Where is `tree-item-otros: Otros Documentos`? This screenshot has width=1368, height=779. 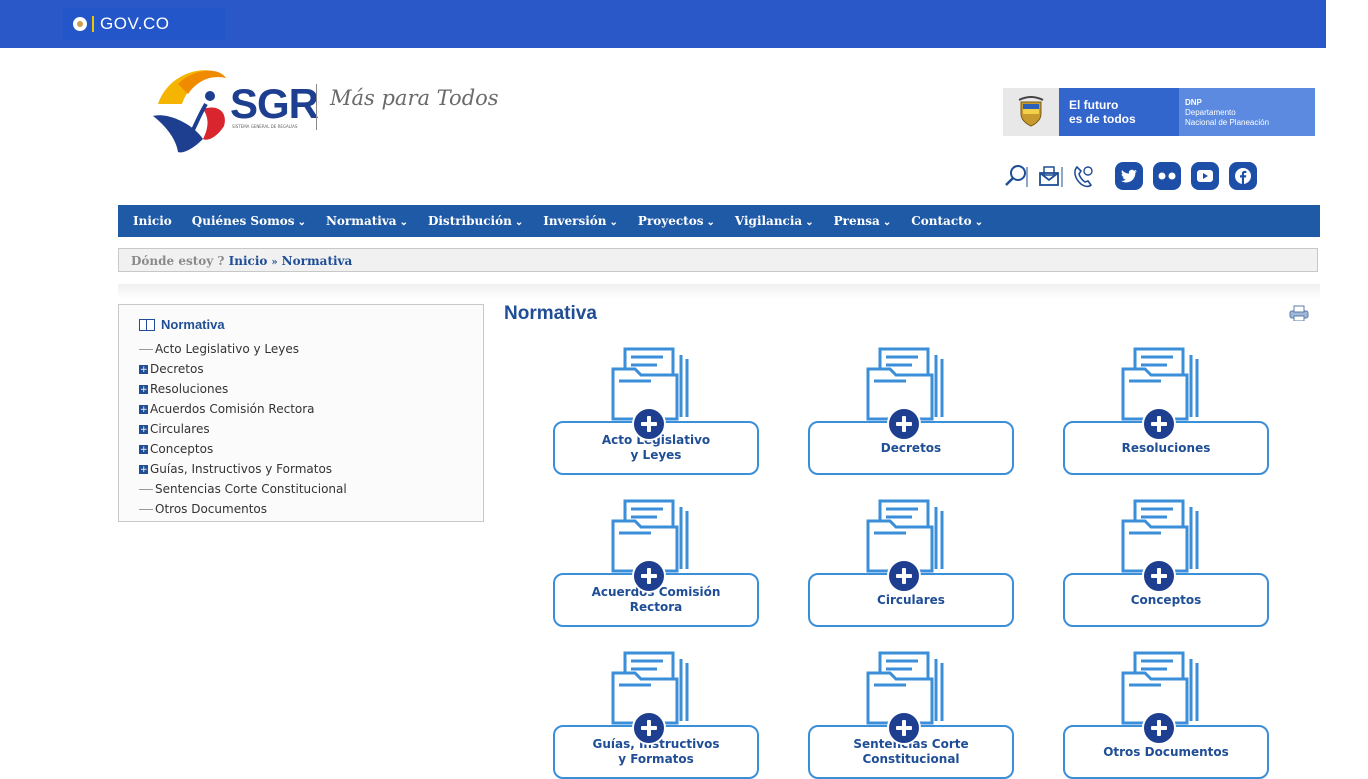
tree-item-otros: Otros Documentos is located at coordinates (243, 509).